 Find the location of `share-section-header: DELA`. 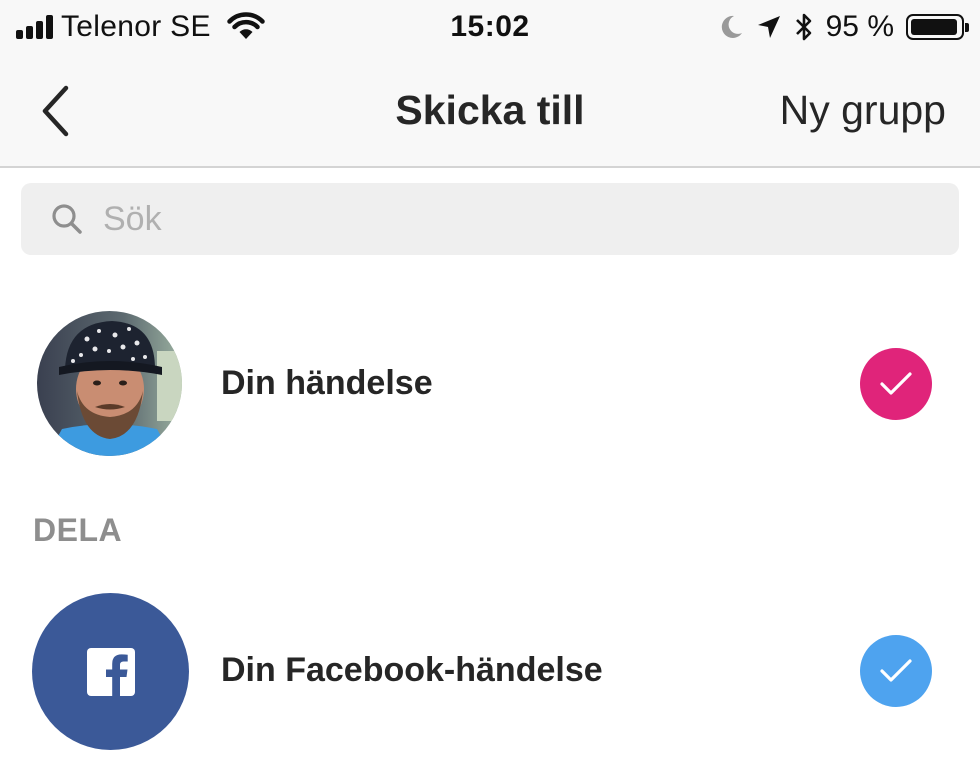

share-section-header: DELA is located at coordinates (78, 530).